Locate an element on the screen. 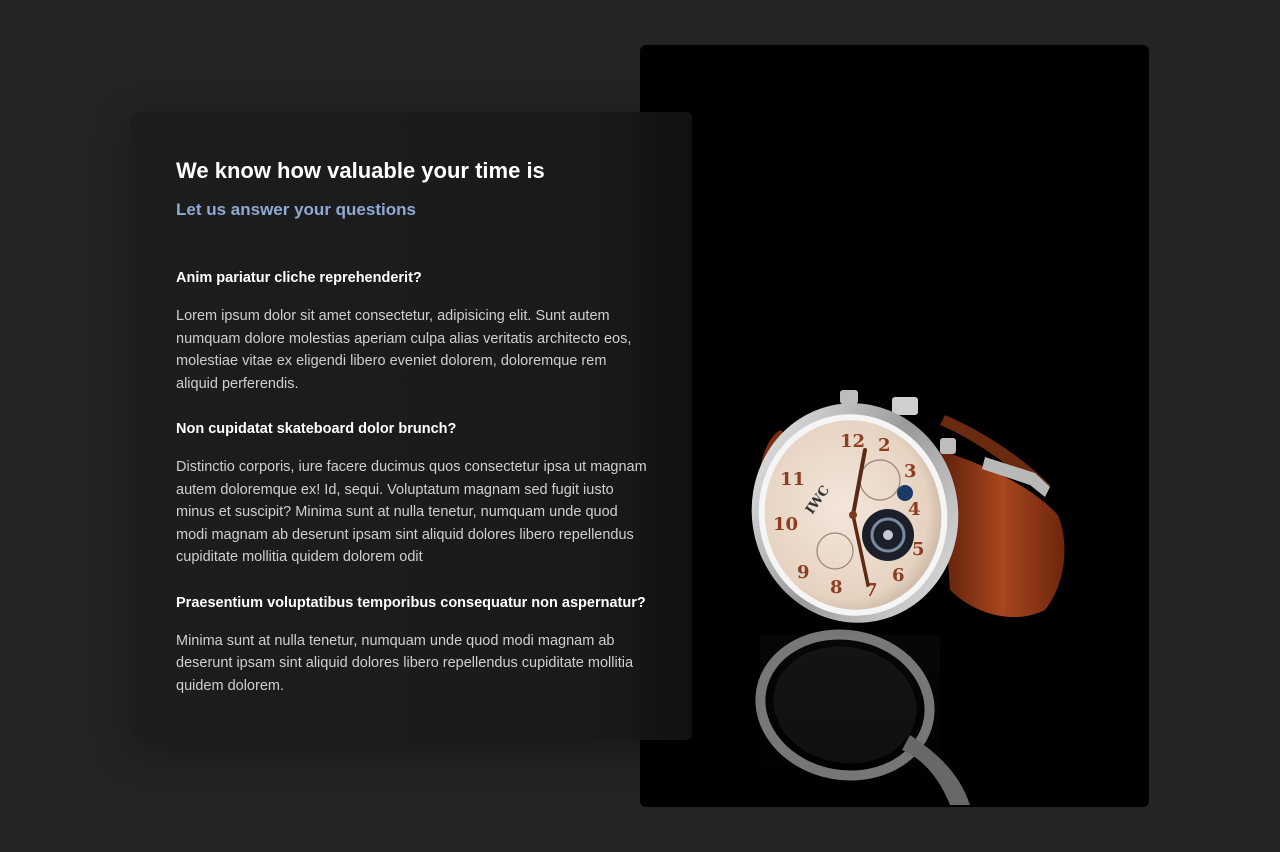  svg-text: 2 is located at coordinates (884, 445).